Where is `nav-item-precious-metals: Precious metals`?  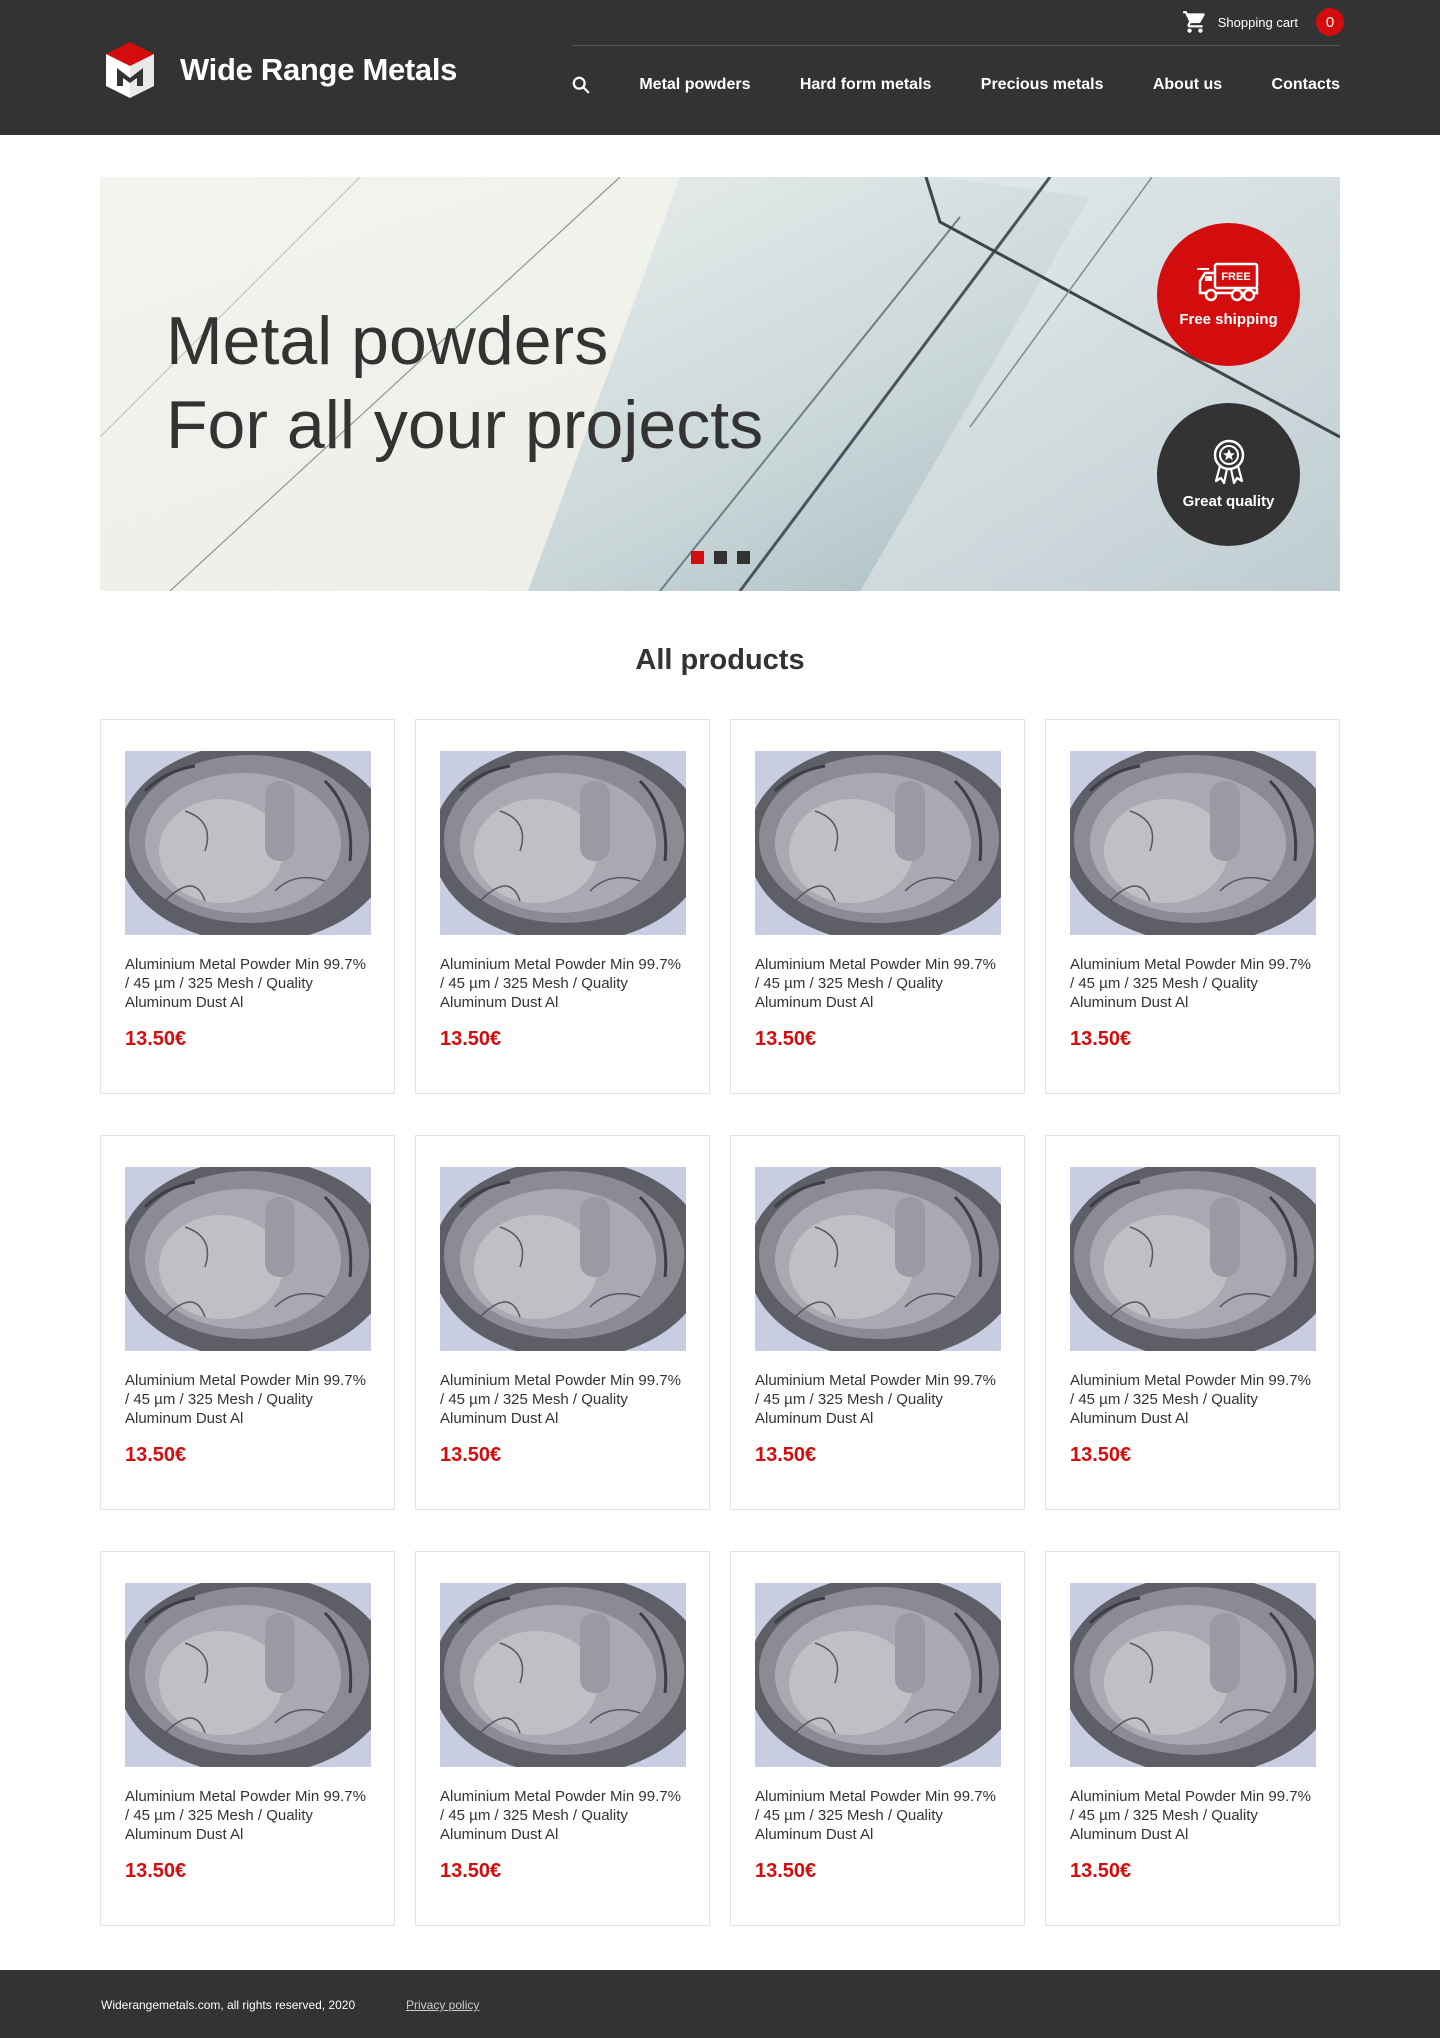 nav-item-precious-metals: Precious metals is located at coordinates (1042, 85).